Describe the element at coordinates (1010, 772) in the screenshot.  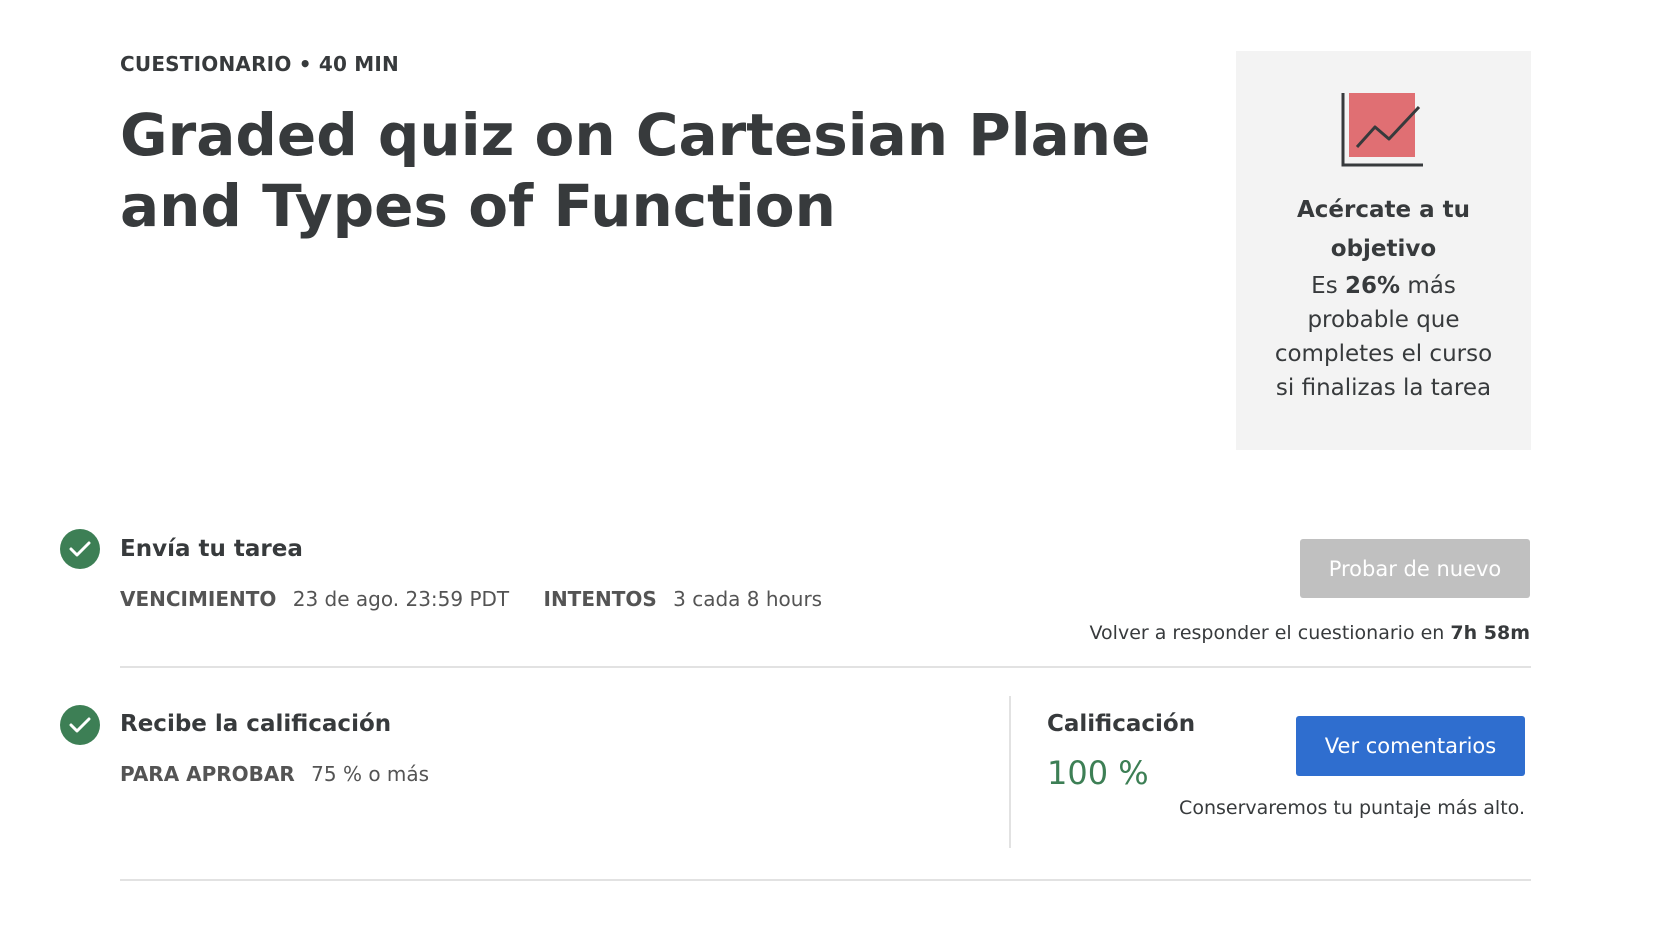
I see `vertical-divider` at that location.